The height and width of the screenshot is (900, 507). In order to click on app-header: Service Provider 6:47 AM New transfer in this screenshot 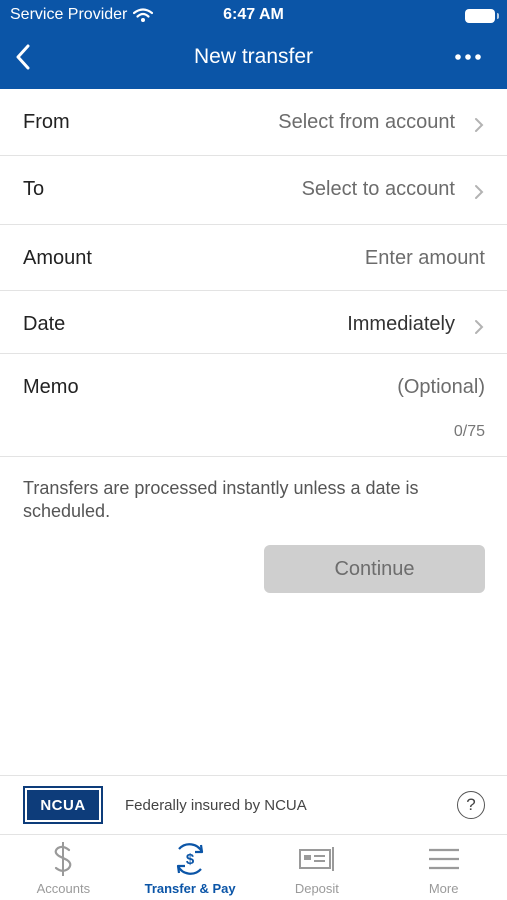, I will do `click(253, 44)`.